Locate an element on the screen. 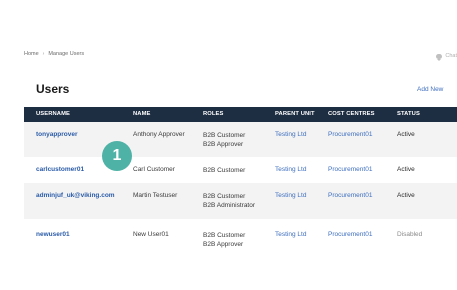  chat-bubble-icon is located at coordinates (439, 57).